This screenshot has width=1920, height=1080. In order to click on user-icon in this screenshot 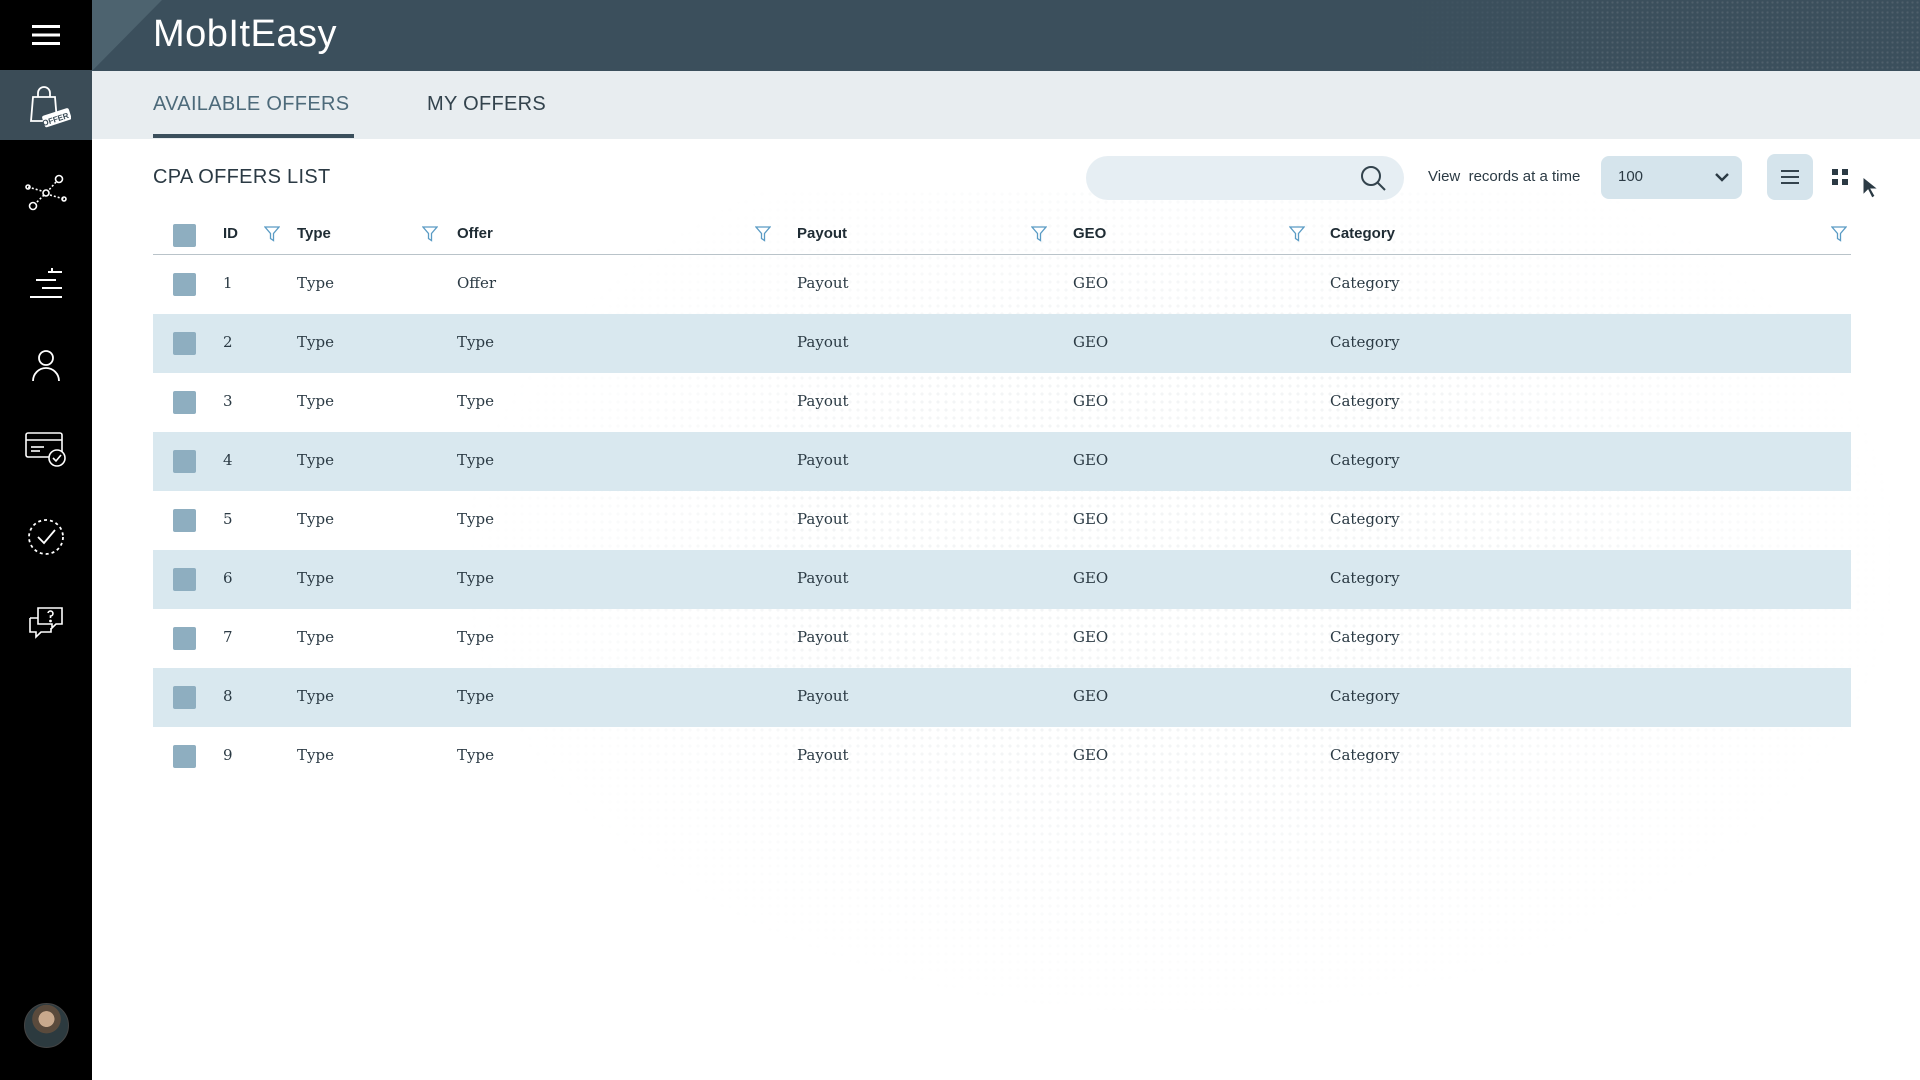, I will do `click(46, 366)`.